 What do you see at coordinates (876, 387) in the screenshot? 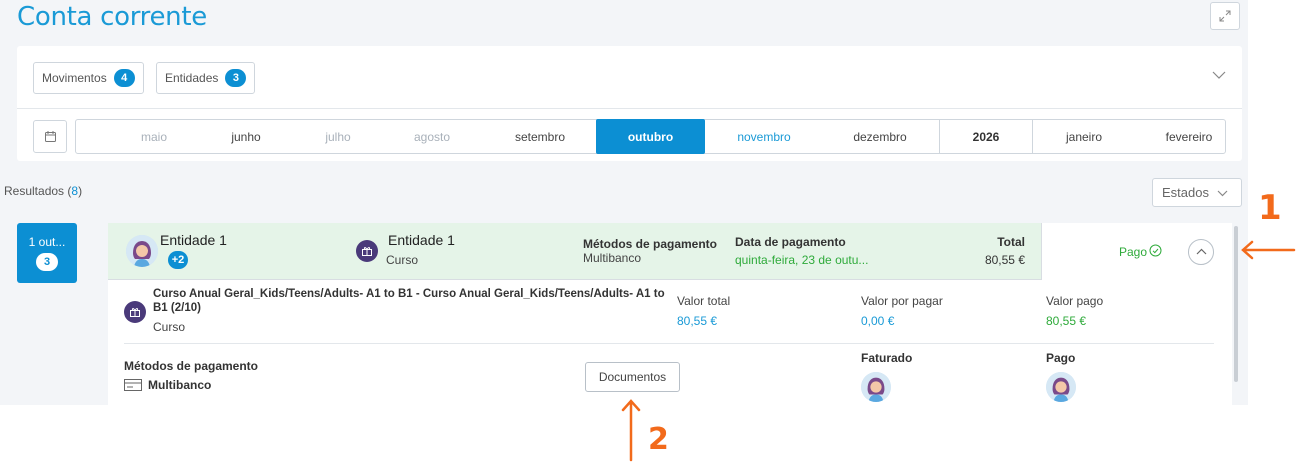
I see `faturado-avatar` at bounding box center [876, 387].